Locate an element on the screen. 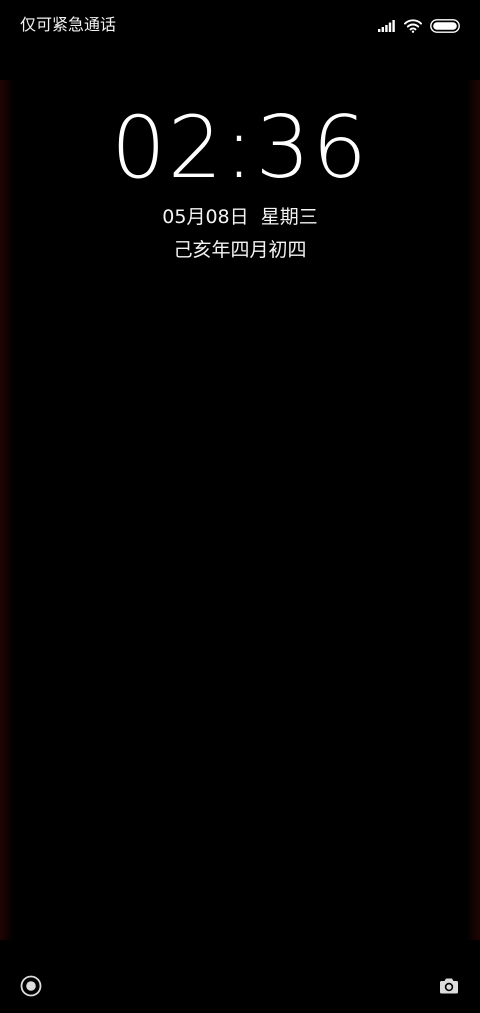  lunar-date-text: 己亥年四月初四 is located at coordinates (240, 250).